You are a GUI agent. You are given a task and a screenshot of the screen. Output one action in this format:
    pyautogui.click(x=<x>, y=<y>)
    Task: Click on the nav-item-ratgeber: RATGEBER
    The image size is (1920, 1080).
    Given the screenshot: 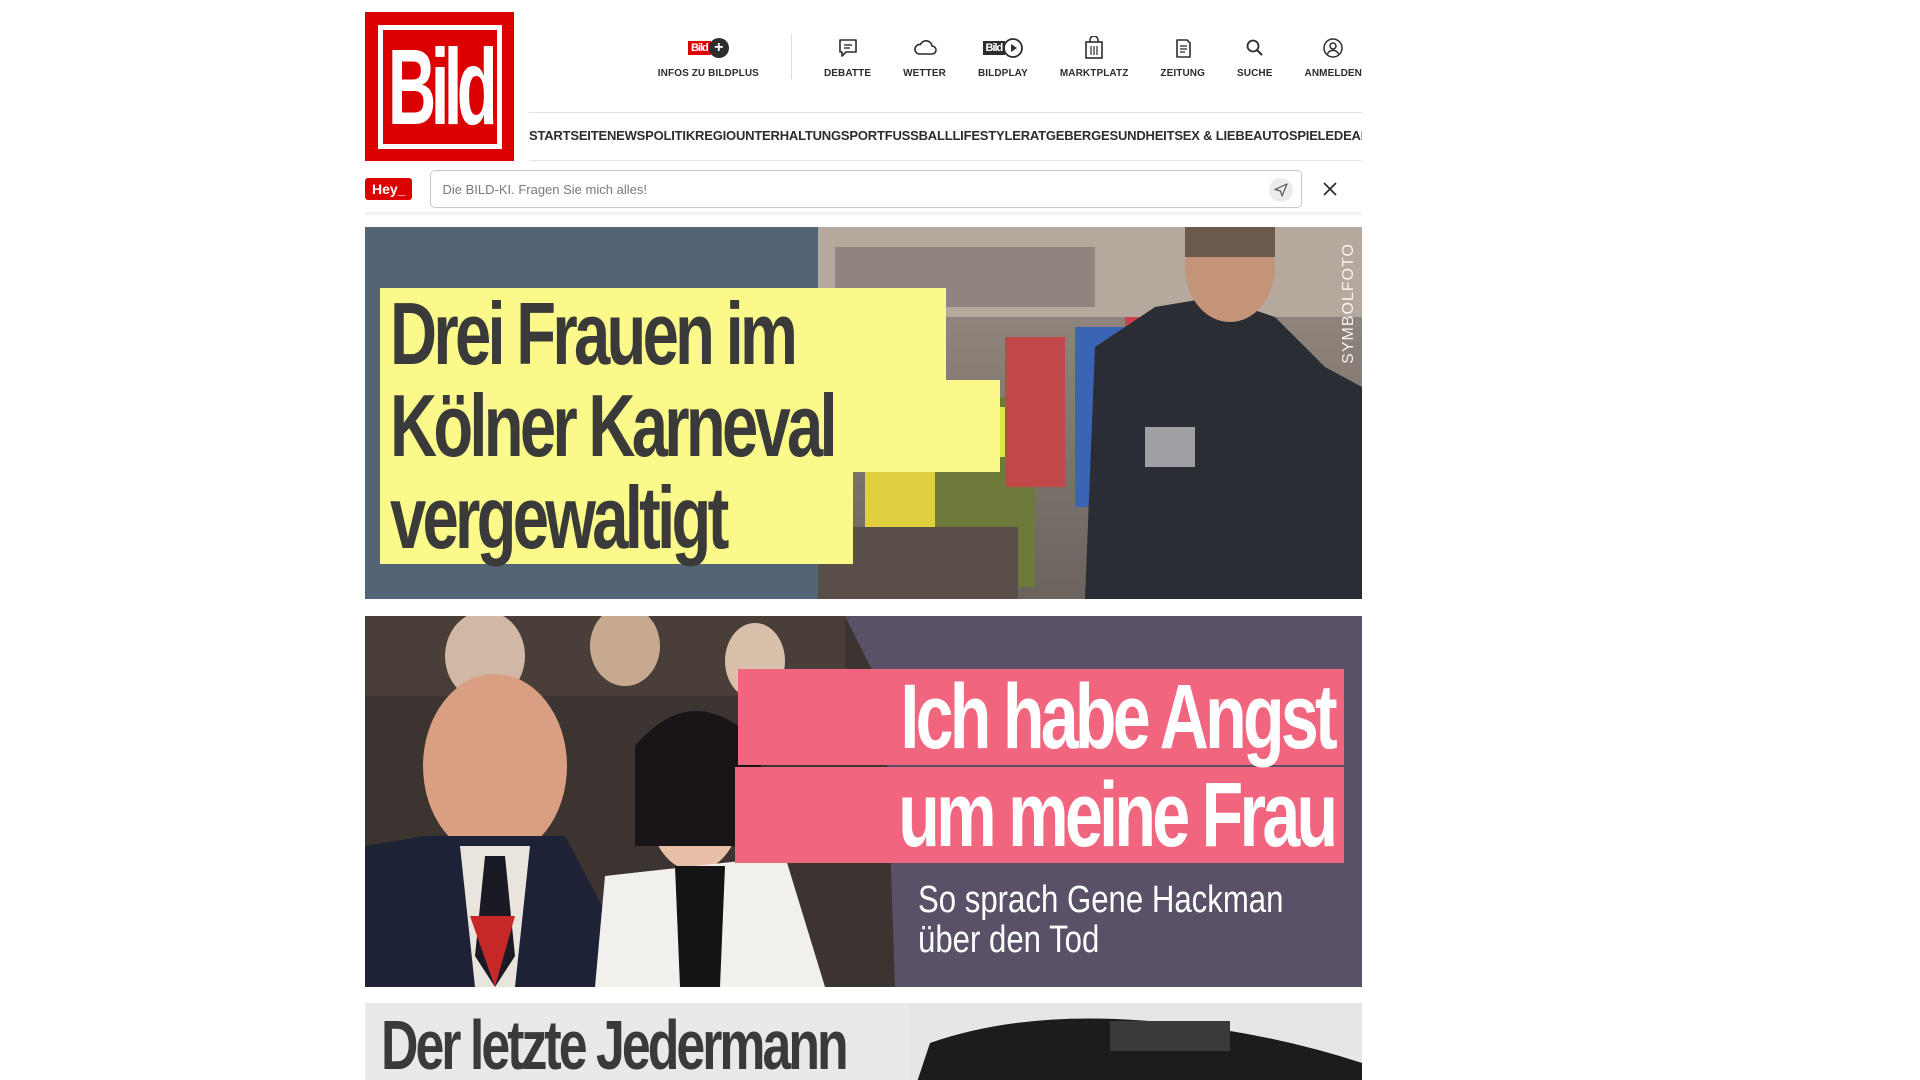 What is the action you would take?
    pyautogui.click(x=1056, y=135)
    